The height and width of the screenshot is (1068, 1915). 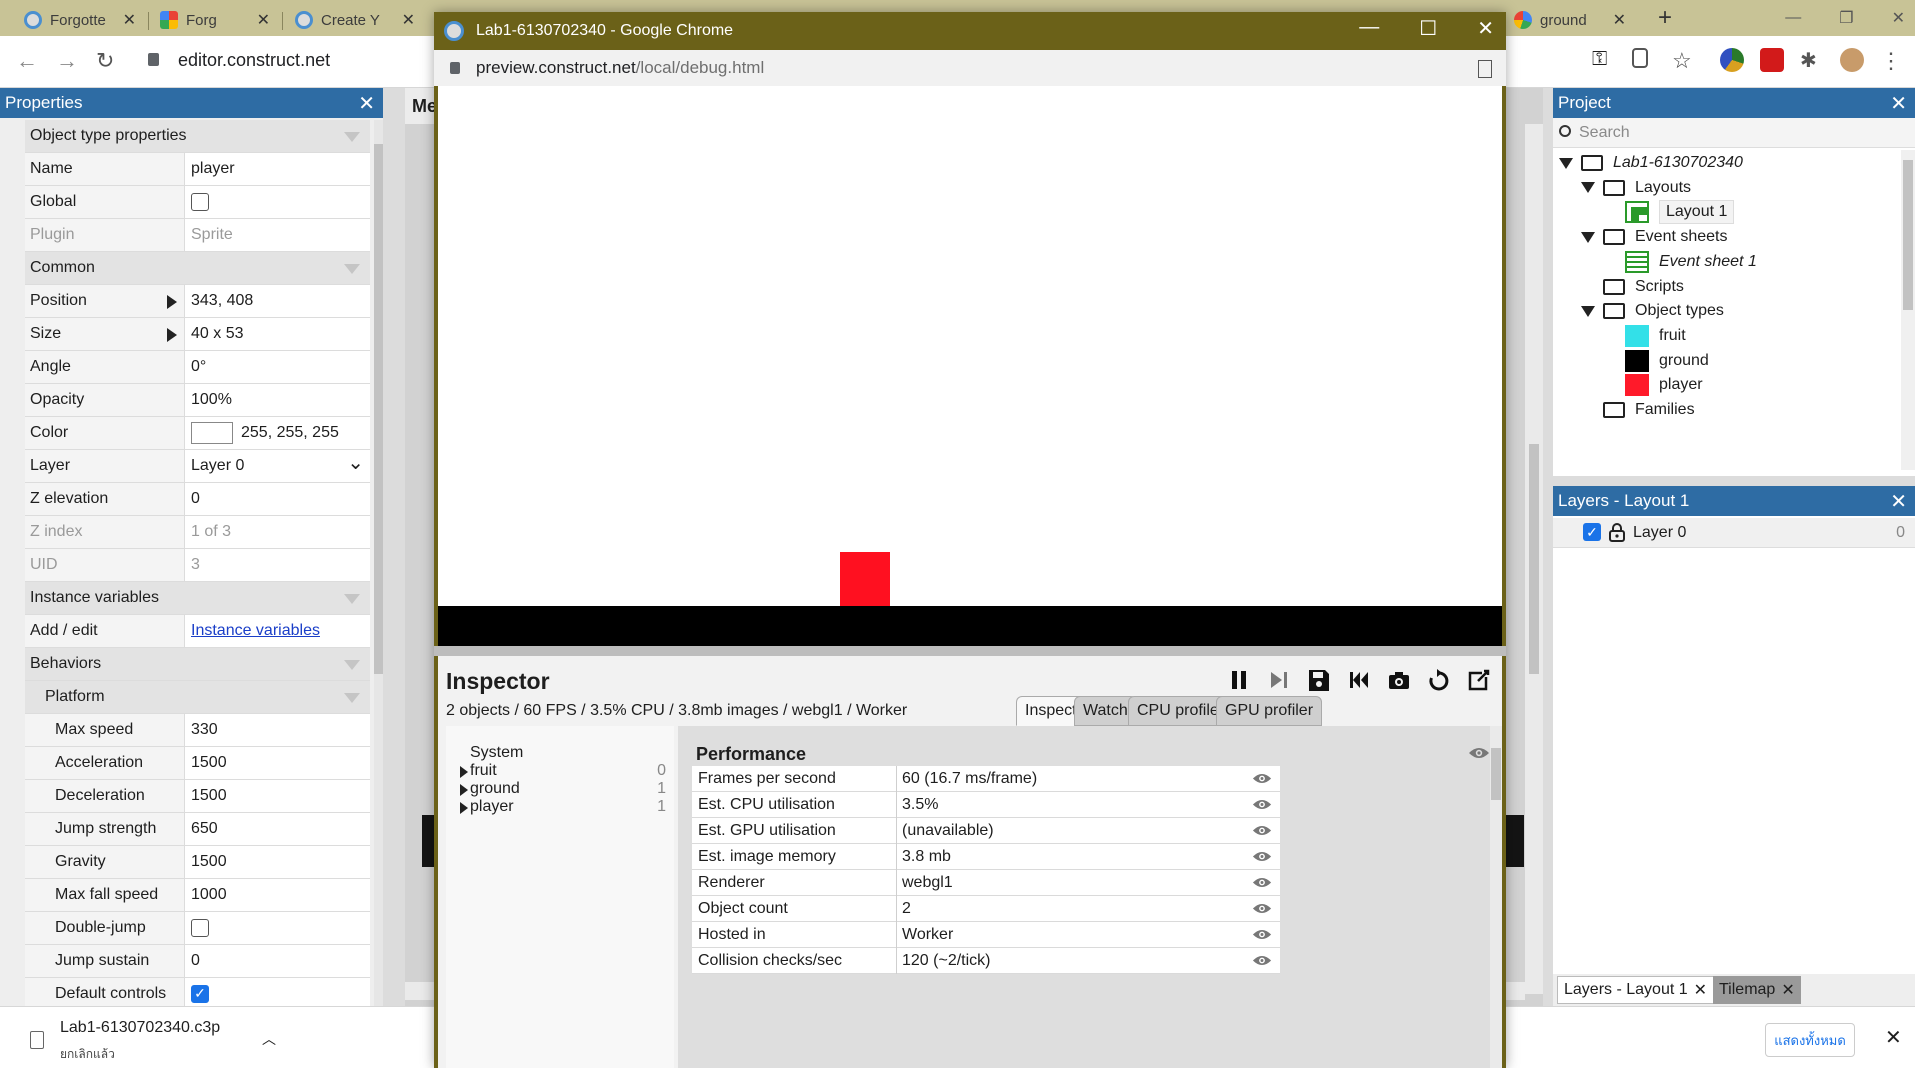 What do you see at coordinates (1656, 361) in the screenshot?
I see `project-item: ground` at bounding box center [1656, 361].